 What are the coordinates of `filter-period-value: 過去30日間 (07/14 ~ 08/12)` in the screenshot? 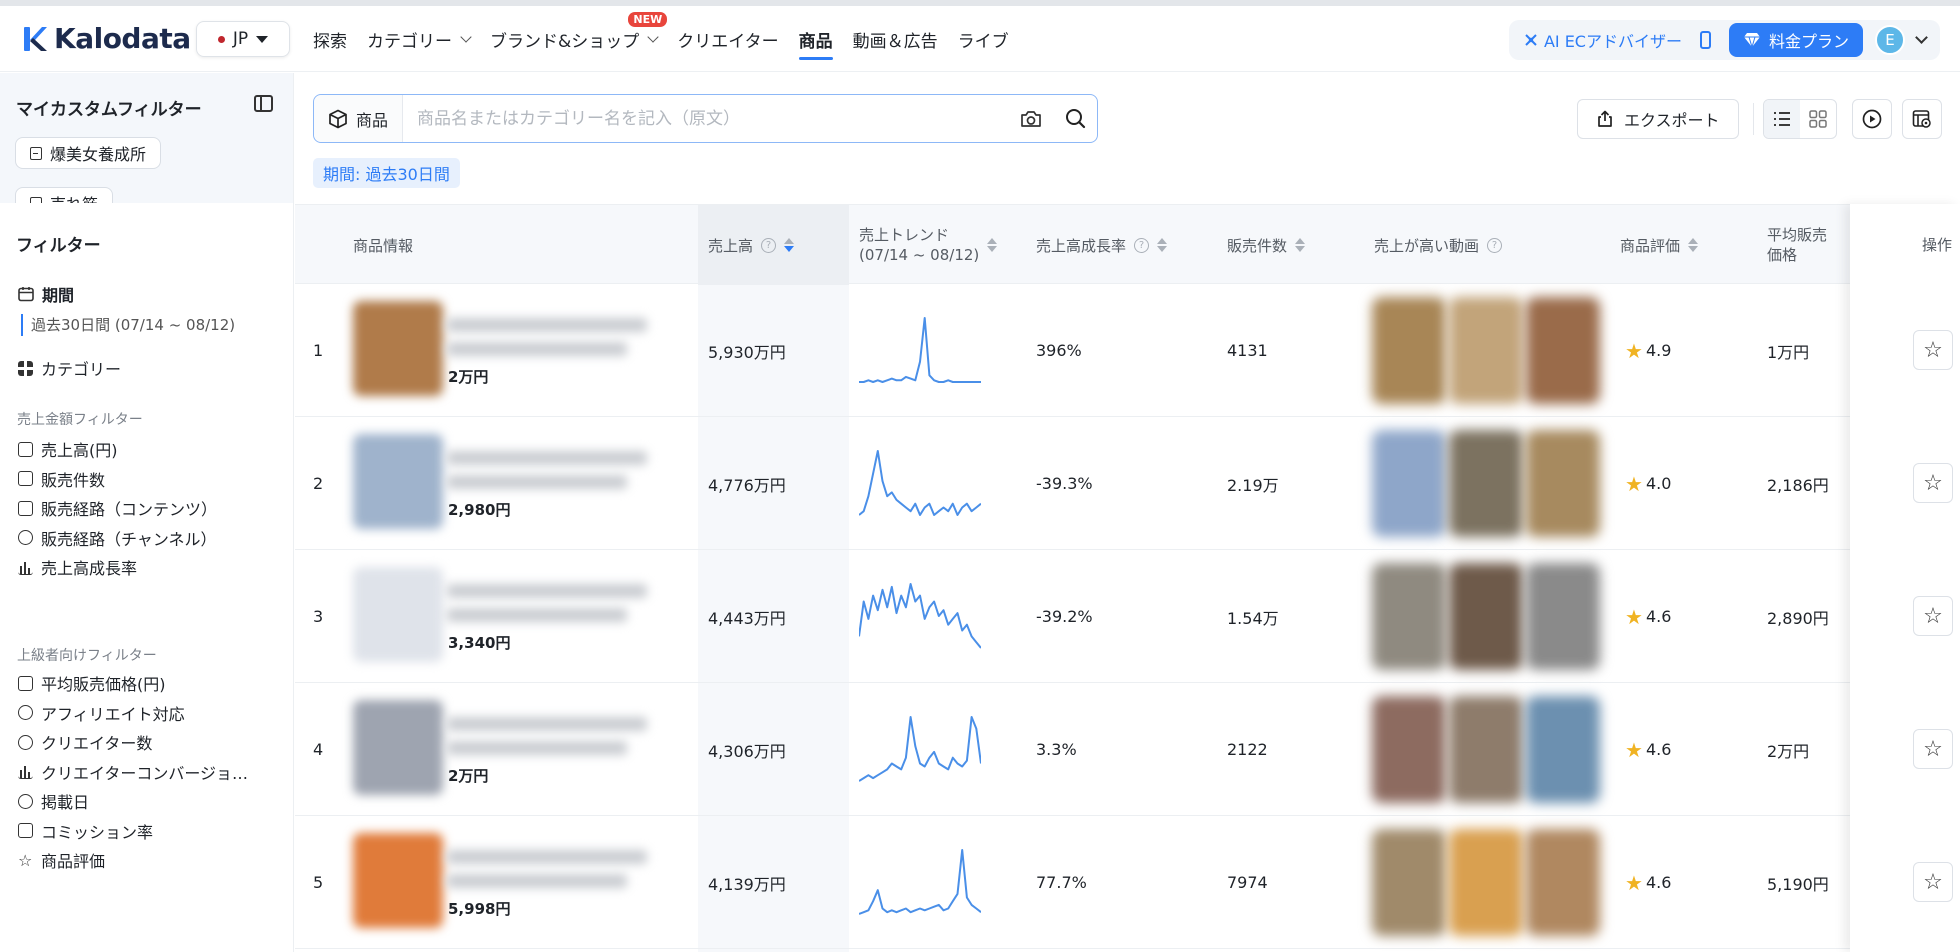 It's located at (128, 325).